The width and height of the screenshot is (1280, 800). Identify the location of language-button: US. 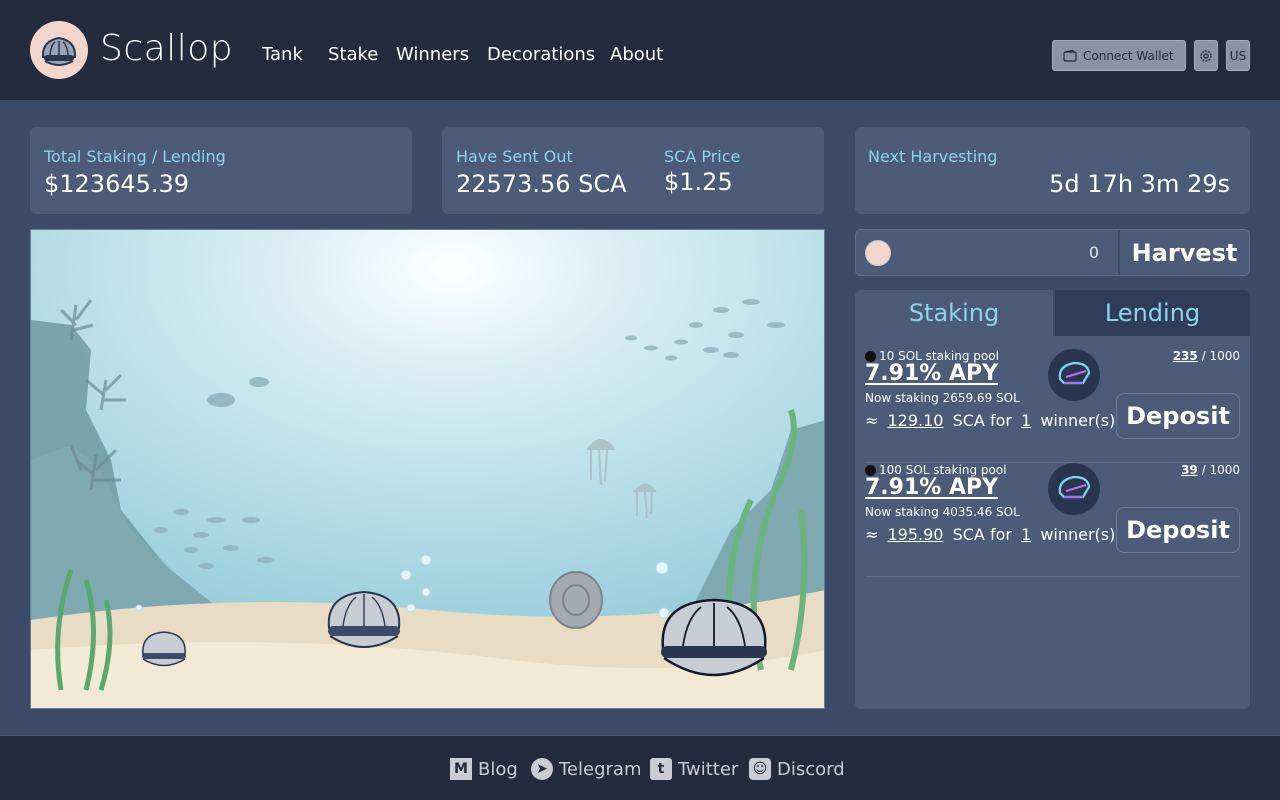
(1238, 55).